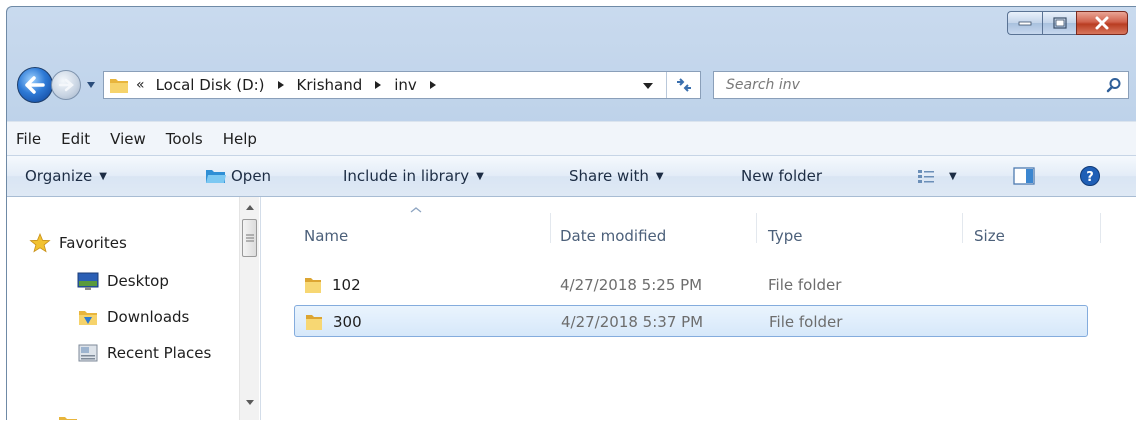 Image resolution: width=1138 pixels, height=422 pixels. I want to click on cell-date: 4/27/2018 5:25 PM, so click(631, 285).